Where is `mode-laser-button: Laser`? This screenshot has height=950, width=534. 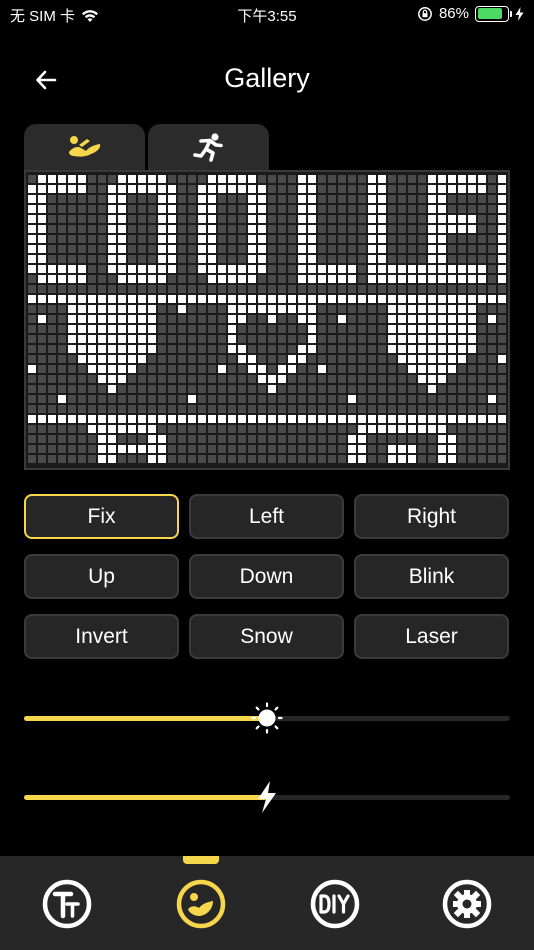
mode-laser-button: Laser is located at coordinates (431, 636).